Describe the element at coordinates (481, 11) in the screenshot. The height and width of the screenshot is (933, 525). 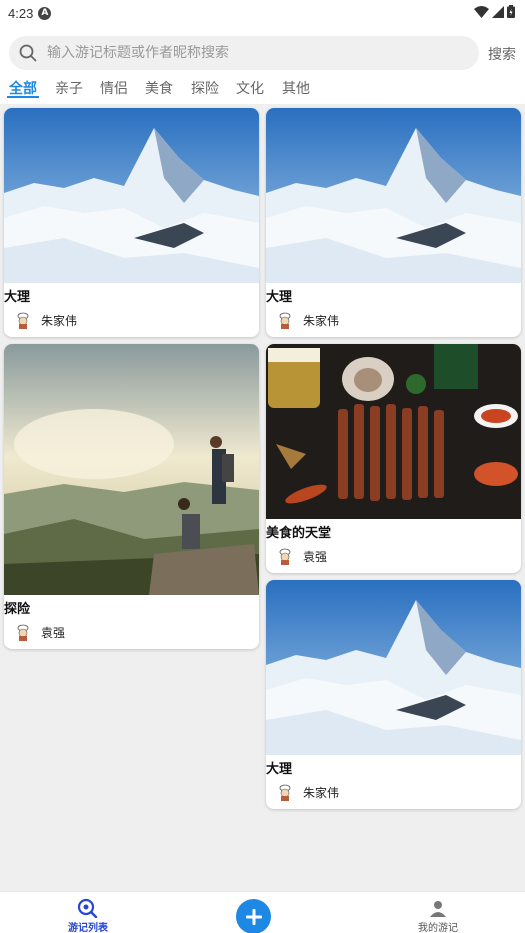
I see `wifi-icon` at that location.